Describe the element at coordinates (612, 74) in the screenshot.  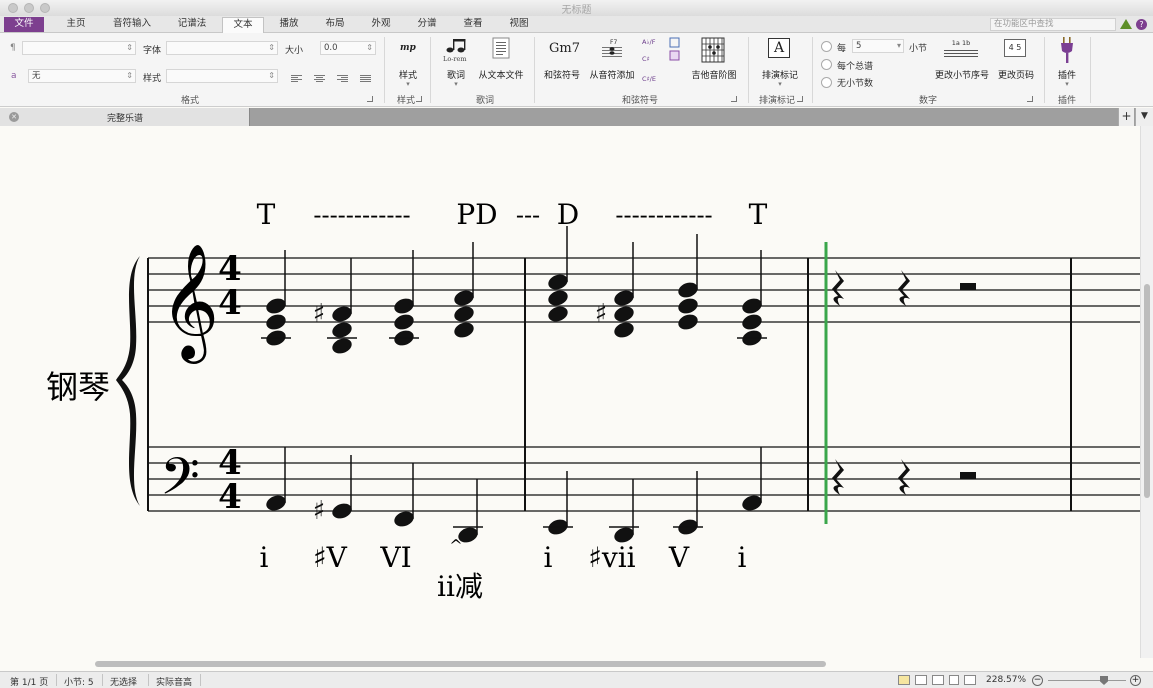
I see `add-from-notes-button: 从音符添加` at that location.